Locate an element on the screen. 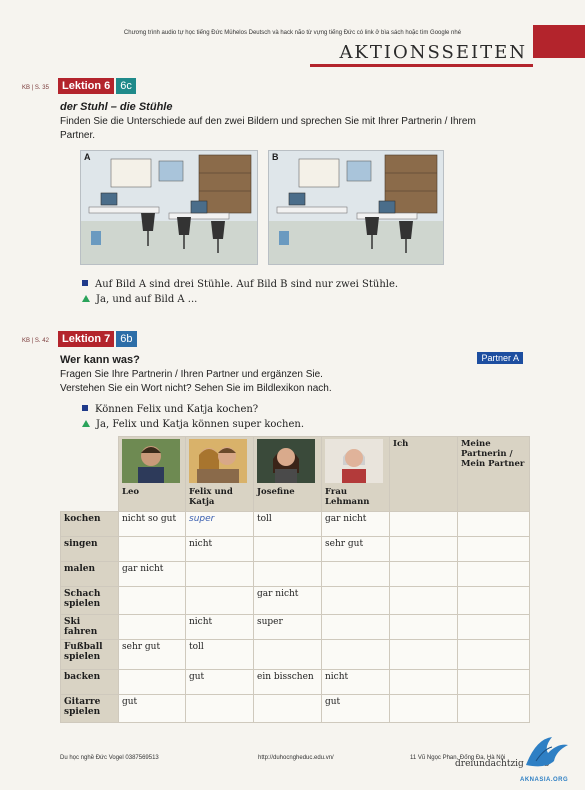 The height and width of the screenshot is (790, 585). column-header: Leo is located at coordinates (152, 474).